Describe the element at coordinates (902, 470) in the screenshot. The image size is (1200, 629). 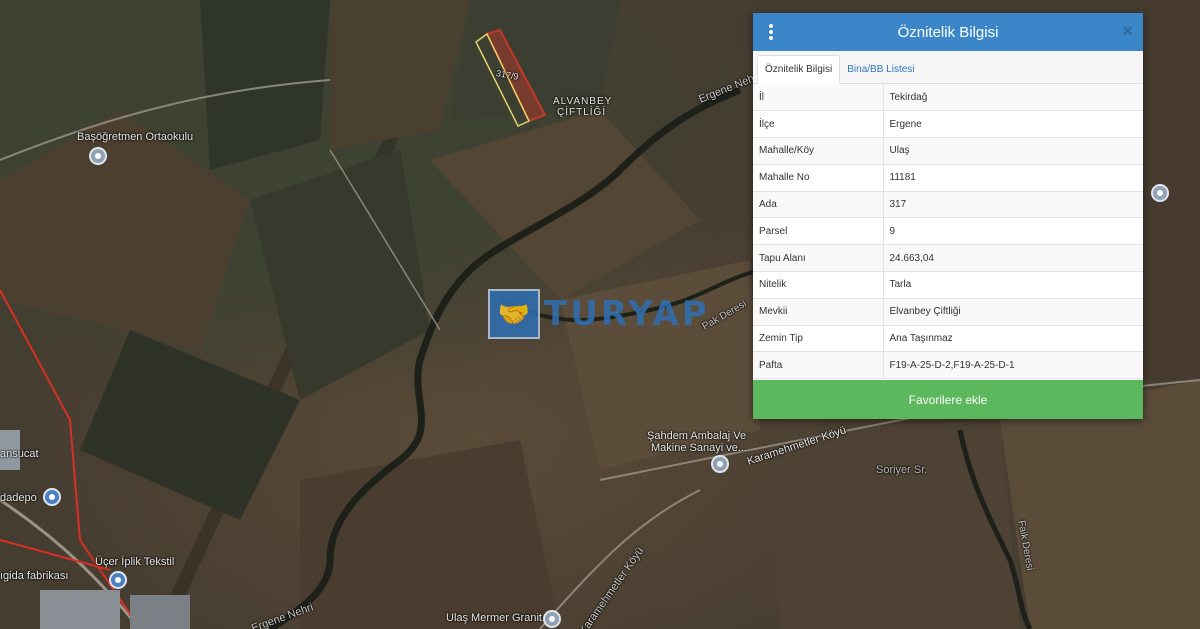
I see `map-label-soriyer: Soriyer Sr.` at that location.